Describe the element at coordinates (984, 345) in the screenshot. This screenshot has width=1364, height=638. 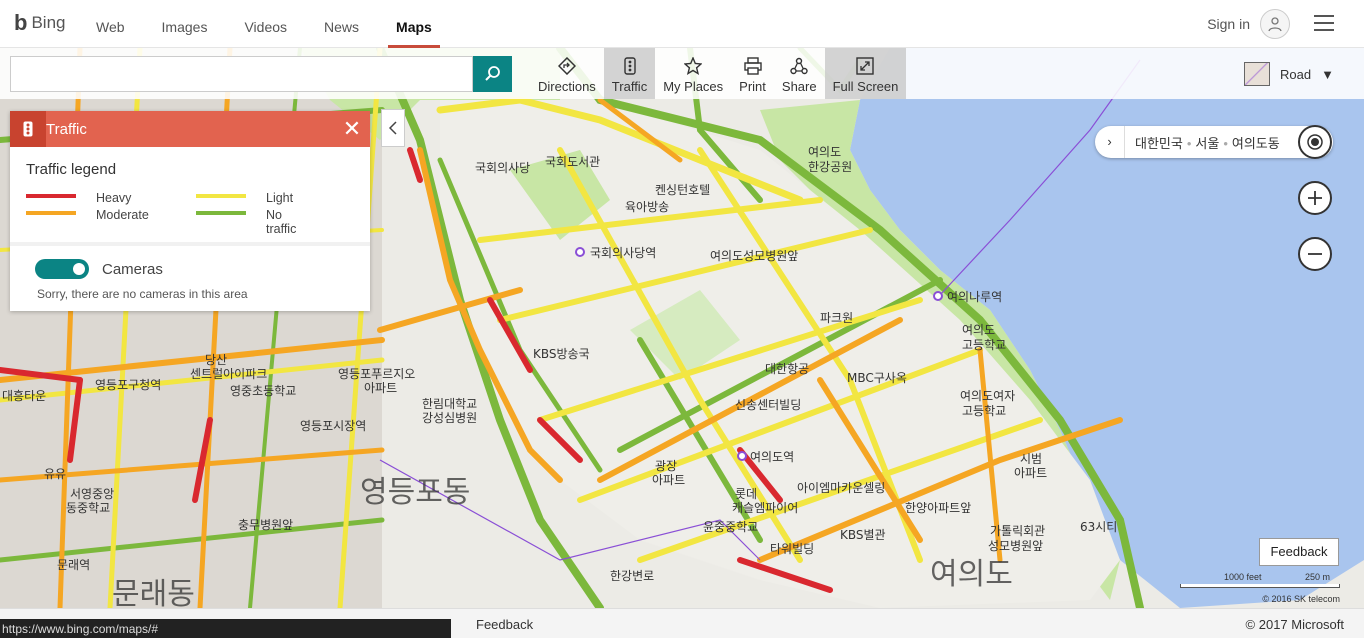
I see `map-label: 고등학교` at that location.